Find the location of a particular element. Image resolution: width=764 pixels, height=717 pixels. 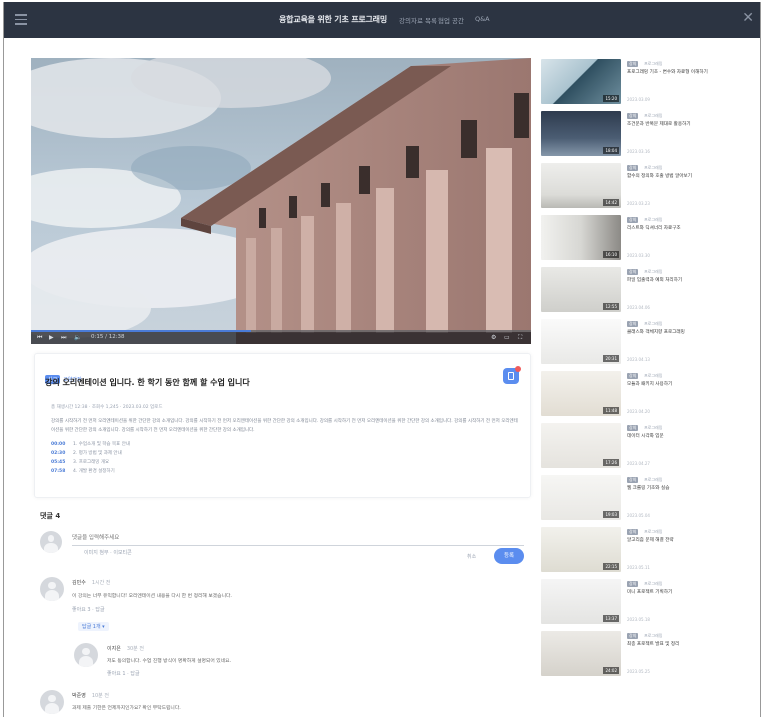

comment-input is located at coordinates (298, 538).